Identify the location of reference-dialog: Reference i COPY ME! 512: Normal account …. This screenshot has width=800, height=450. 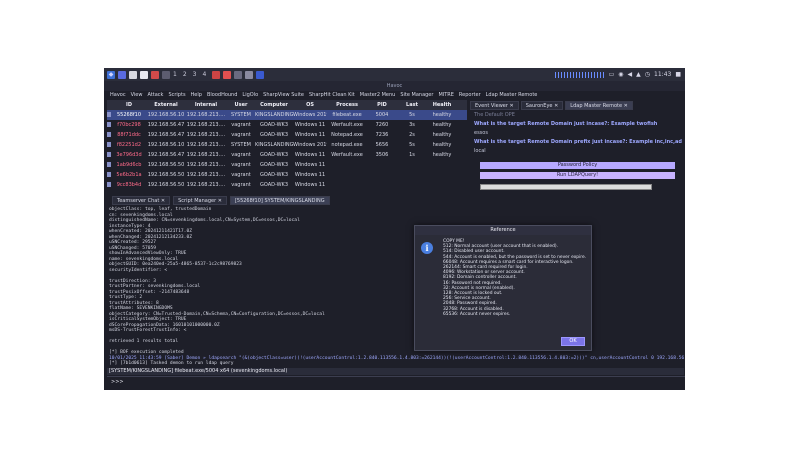
(503, 288).